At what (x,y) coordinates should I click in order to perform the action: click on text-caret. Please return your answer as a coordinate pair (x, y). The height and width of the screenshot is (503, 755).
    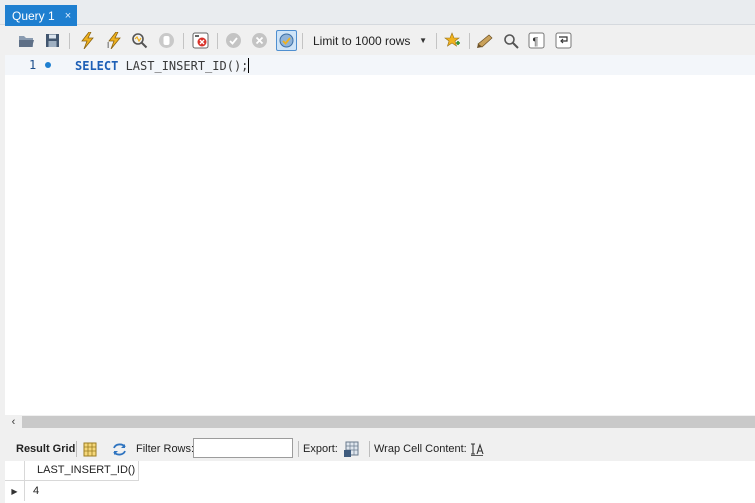
    Looking at the image, I should click on (249, 65).